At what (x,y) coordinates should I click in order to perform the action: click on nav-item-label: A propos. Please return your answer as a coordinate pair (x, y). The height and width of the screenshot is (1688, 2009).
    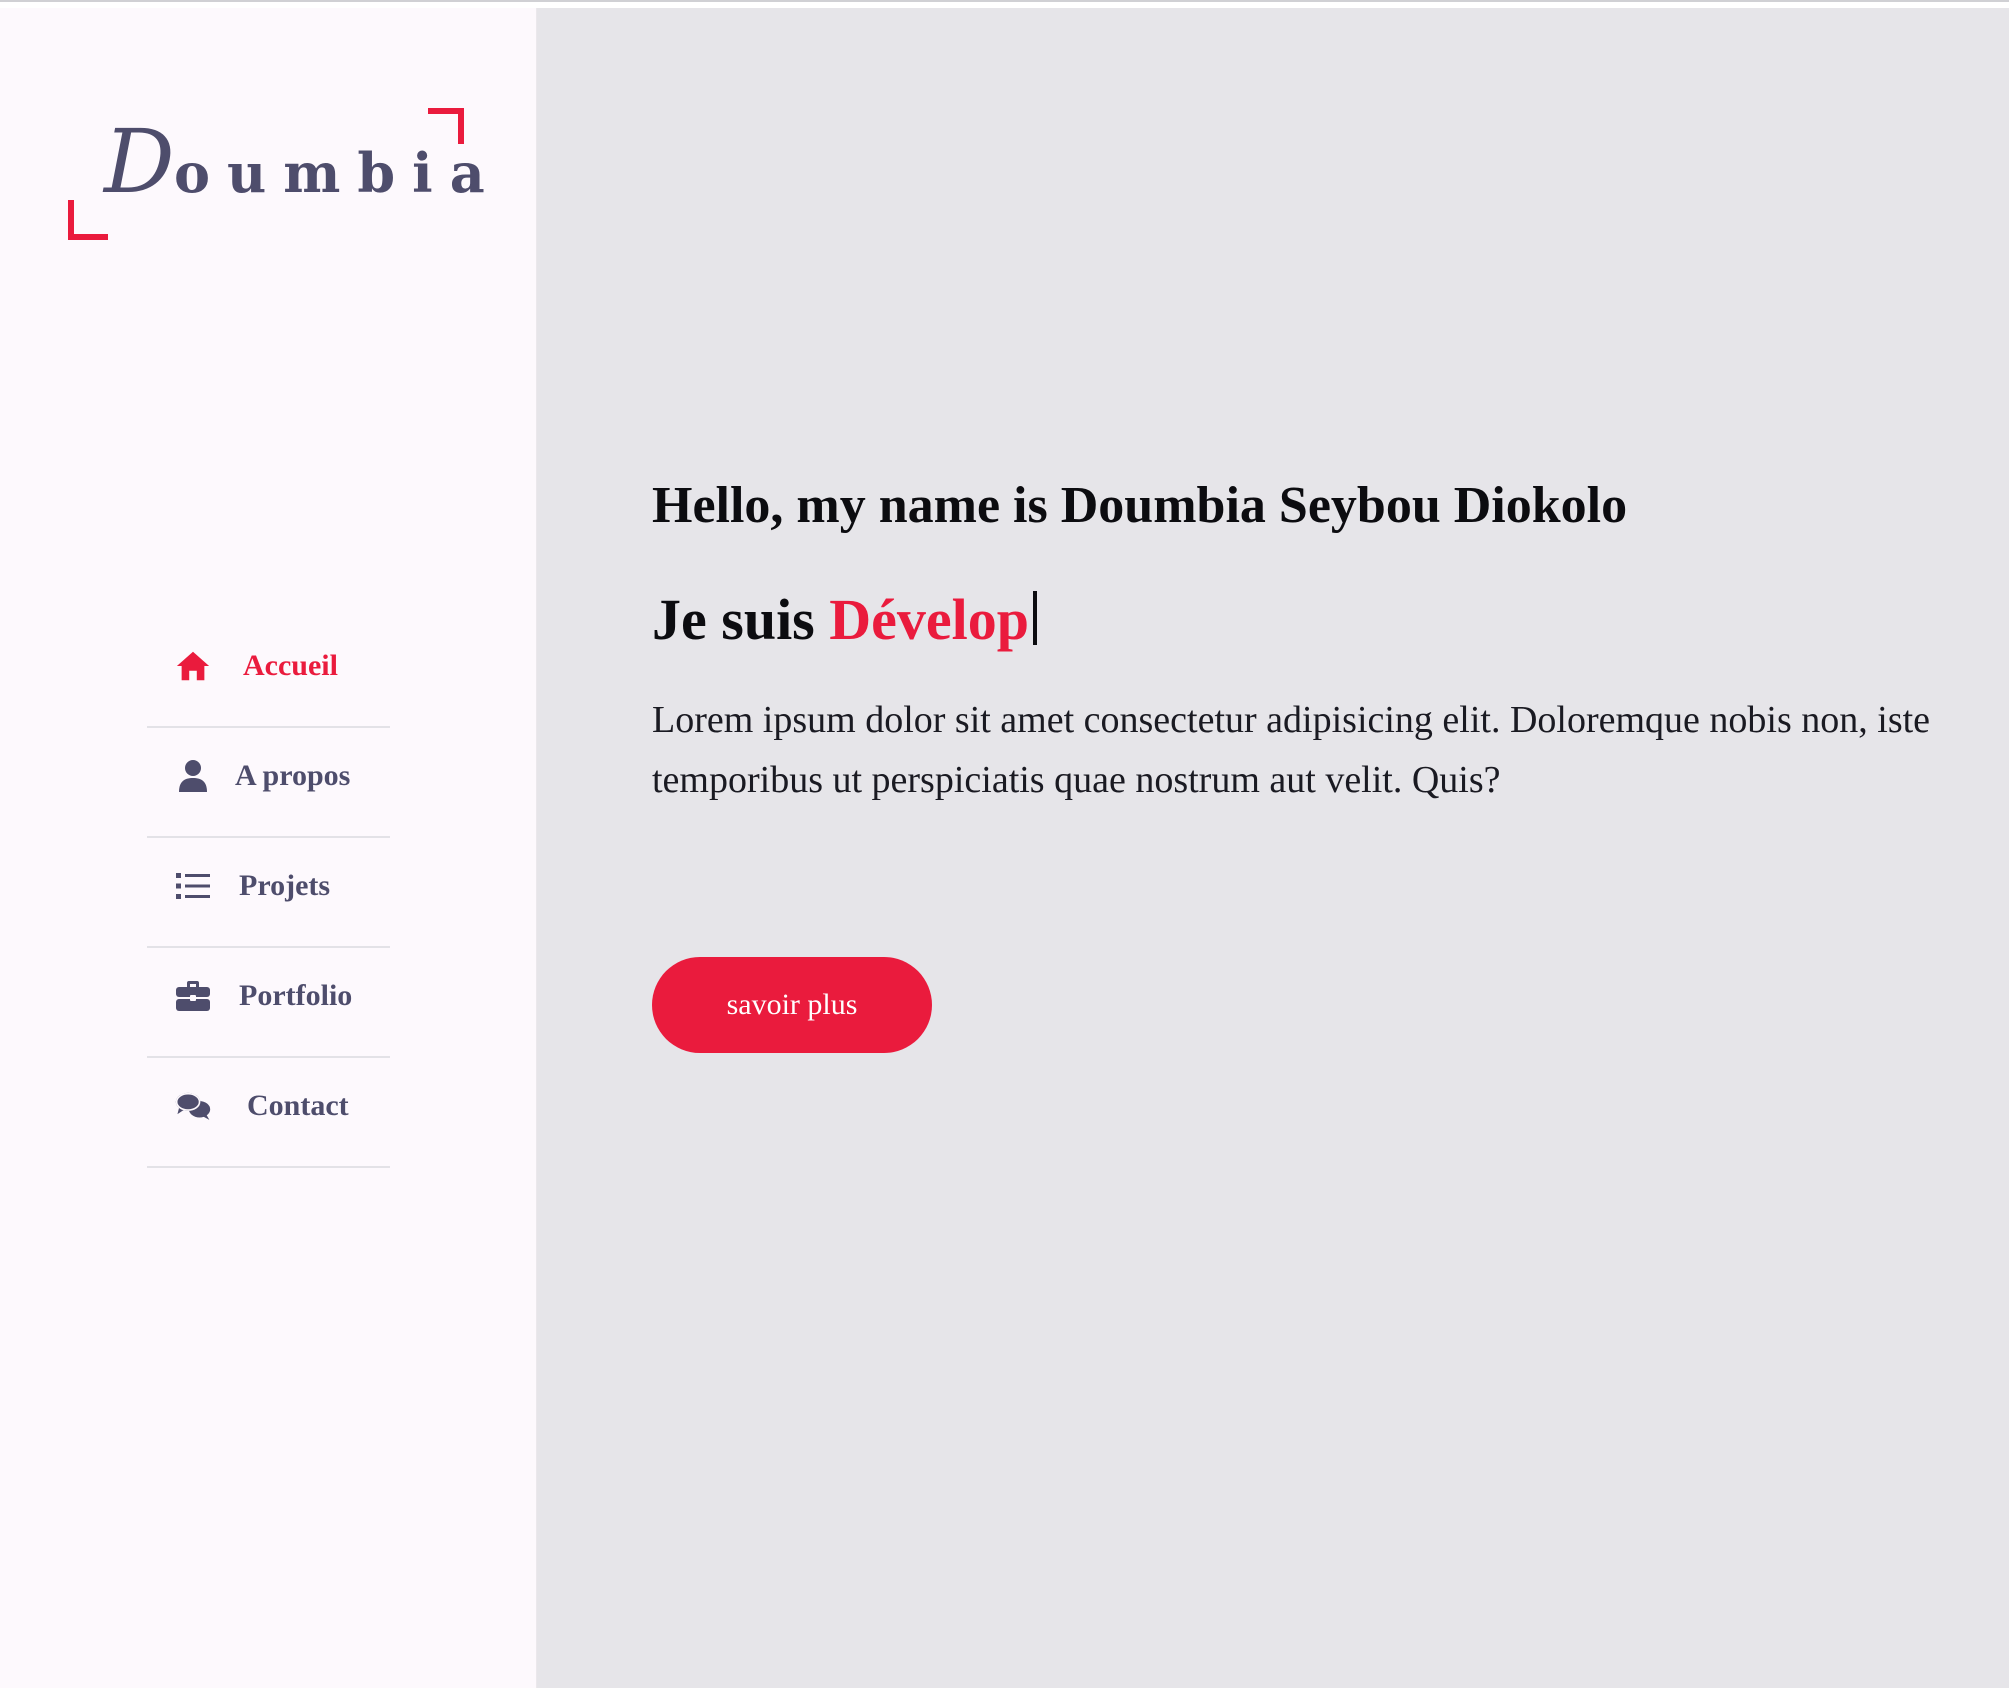
    Looking at the image, I should click on (293, 775).